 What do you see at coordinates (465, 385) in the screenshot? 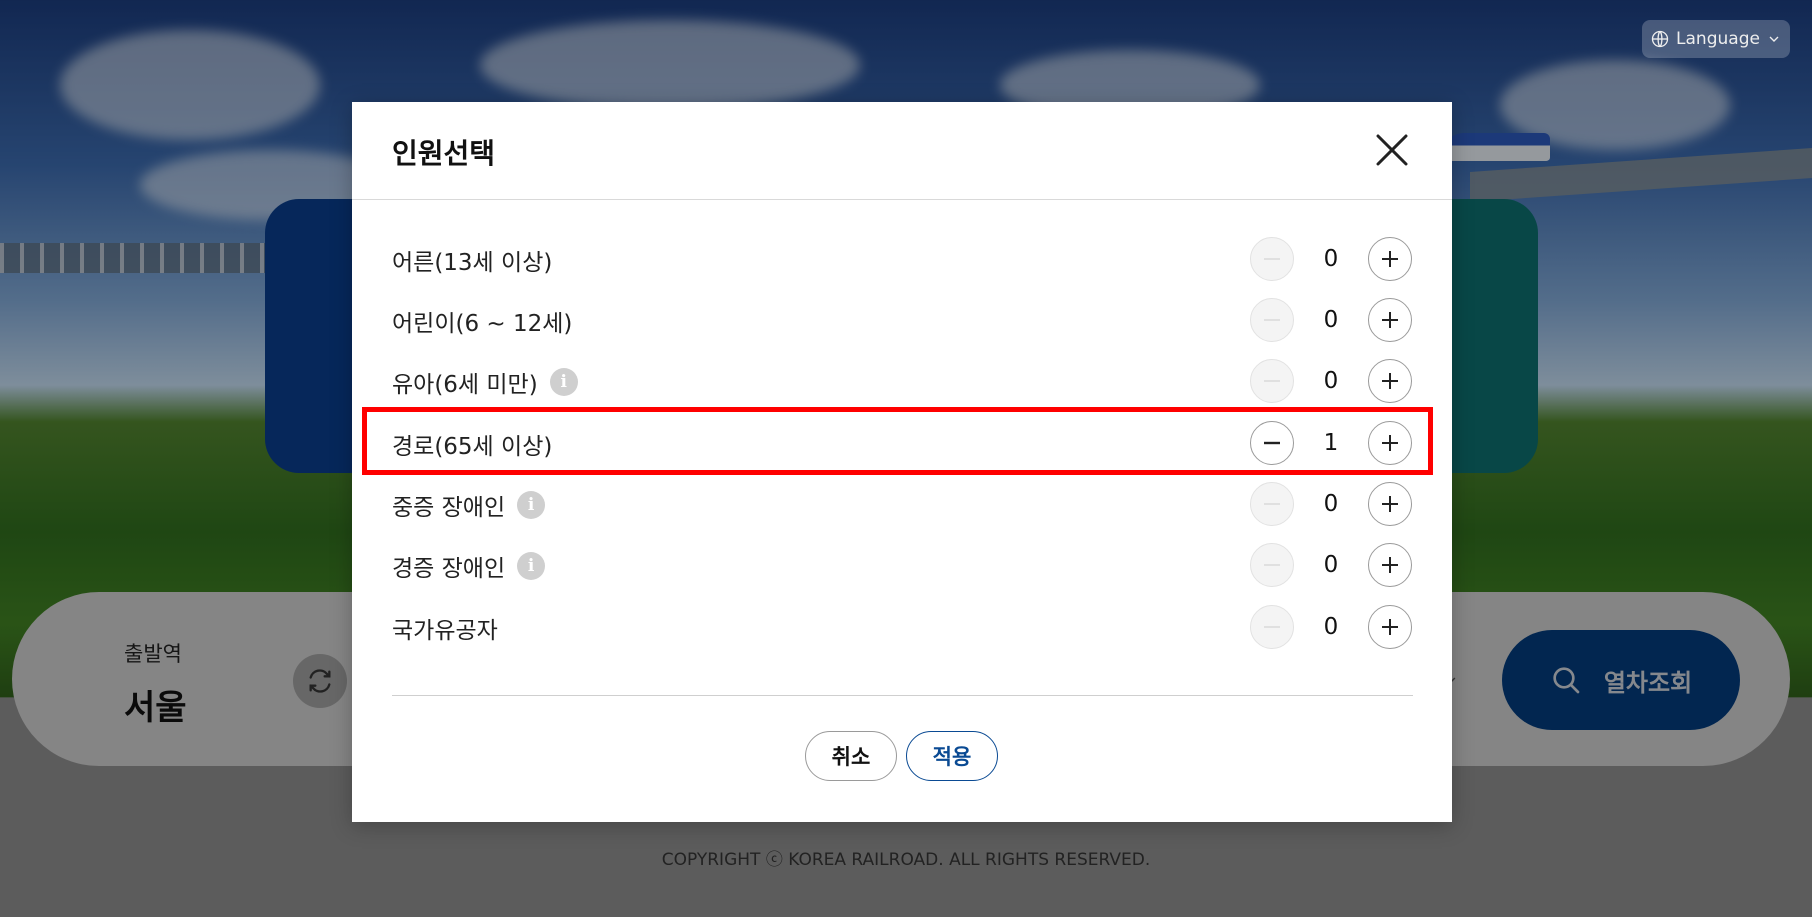
I see `passenger-type-label: 유아(6세 미만)` at bounding box center [465, 385].